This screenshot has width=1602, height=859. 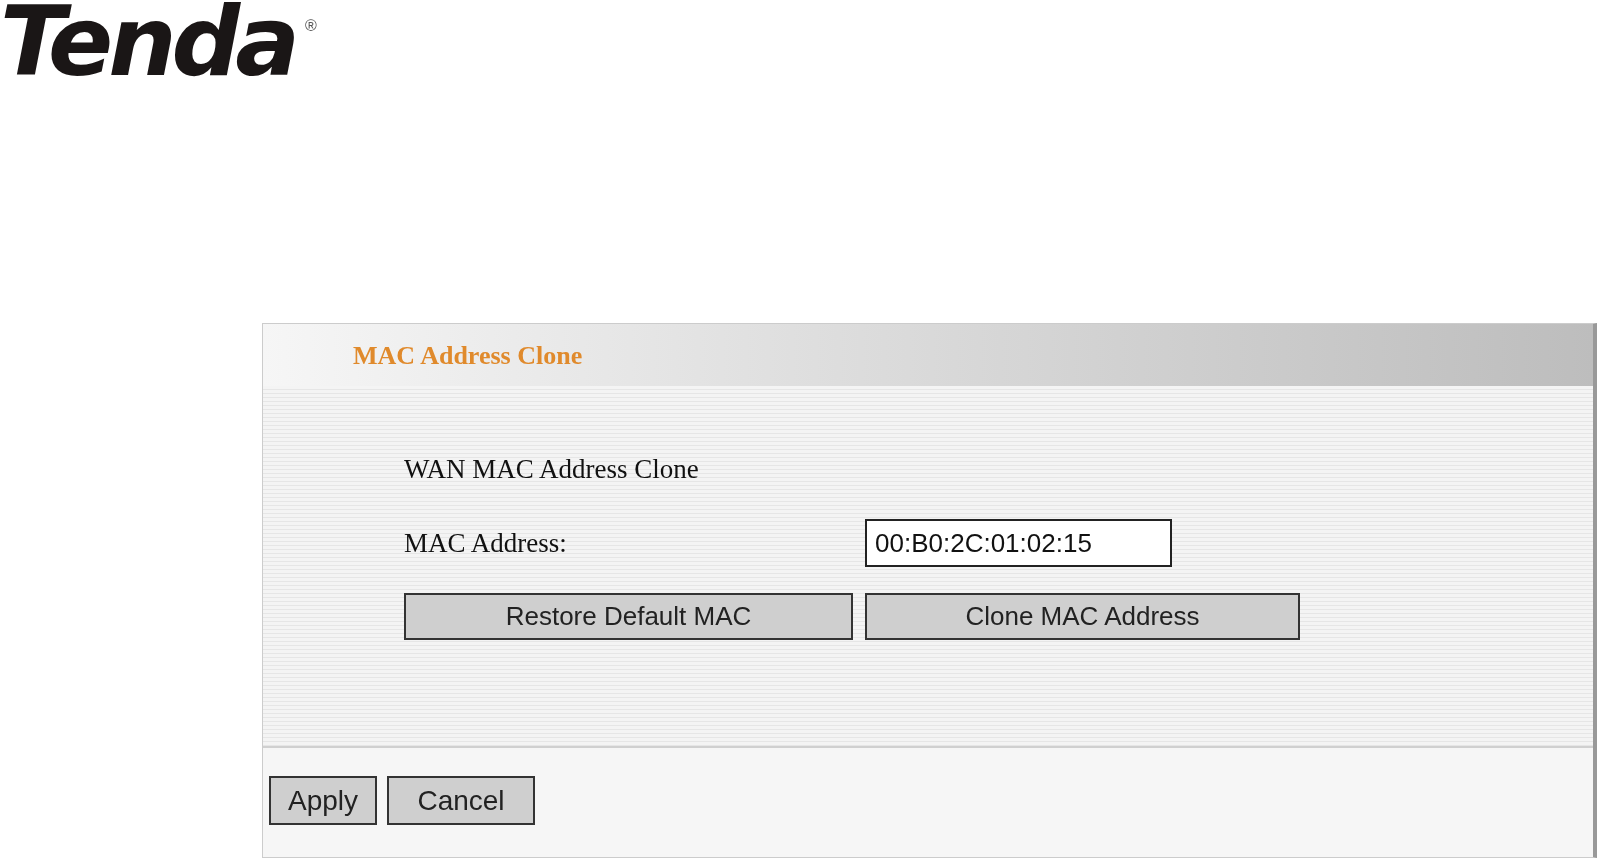 I want to click on mac-address-label: MAC Address:, so click(x=486, y=543).